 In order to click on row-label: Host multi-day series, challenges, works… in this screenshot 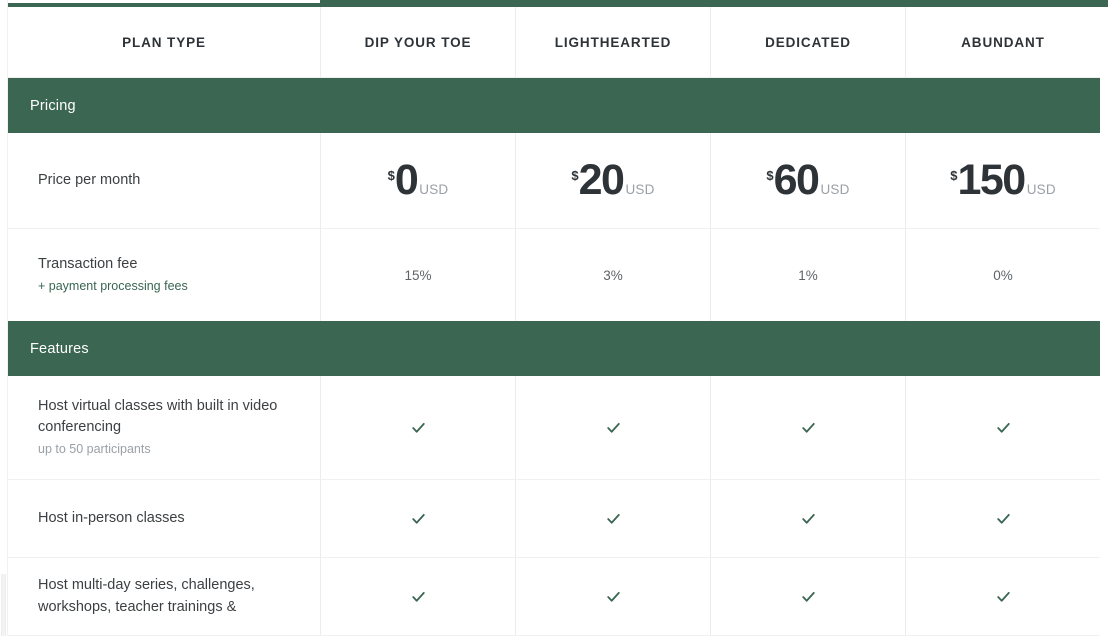, I will do `click(146, 596)`.